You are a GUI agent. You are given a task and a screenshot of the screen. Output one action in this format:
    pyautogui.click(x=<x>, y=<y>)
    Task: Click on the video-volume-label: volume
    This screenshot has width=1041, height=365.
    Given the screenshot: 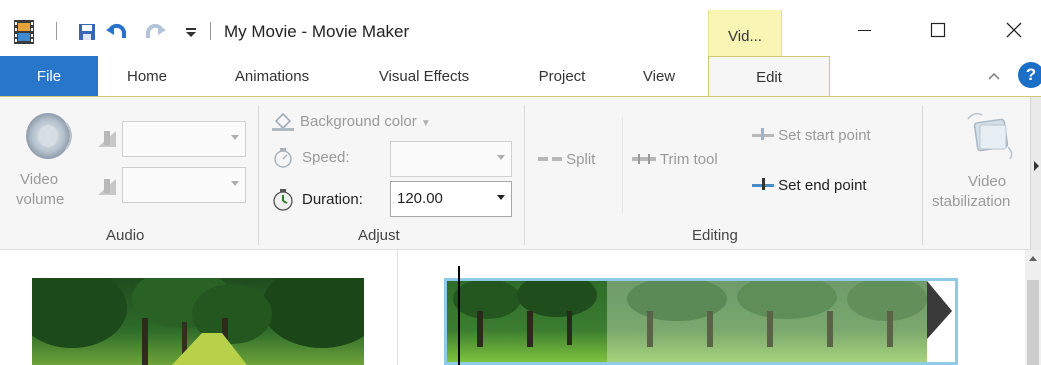 What is the action you would take?
    pyautogui.click(x=40, y=199)
    